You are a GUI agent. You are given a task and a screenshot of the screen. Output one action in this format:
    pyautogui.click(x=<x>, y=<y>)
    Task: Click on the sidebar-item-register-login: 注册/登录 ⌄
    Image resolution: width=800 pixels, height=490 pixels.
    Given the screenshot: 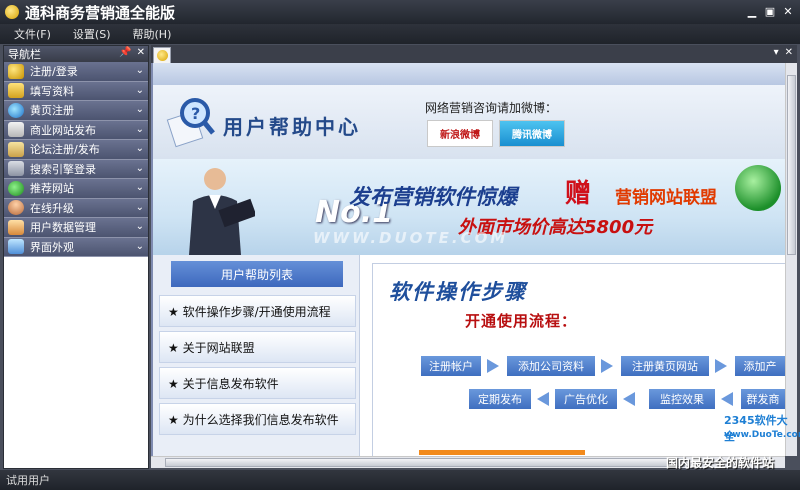 What is the action you would take?
    pyautogui.click(x=76, y=72)
    